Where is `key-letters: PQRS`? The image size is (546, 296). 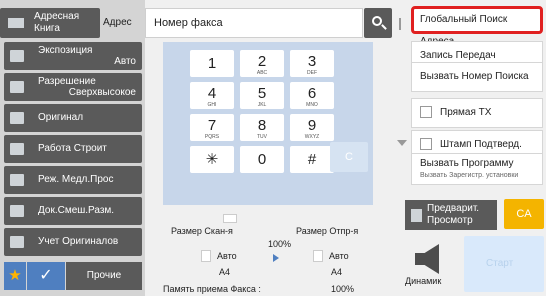 key-letters: PQRS is located at coordinates (212, 137).